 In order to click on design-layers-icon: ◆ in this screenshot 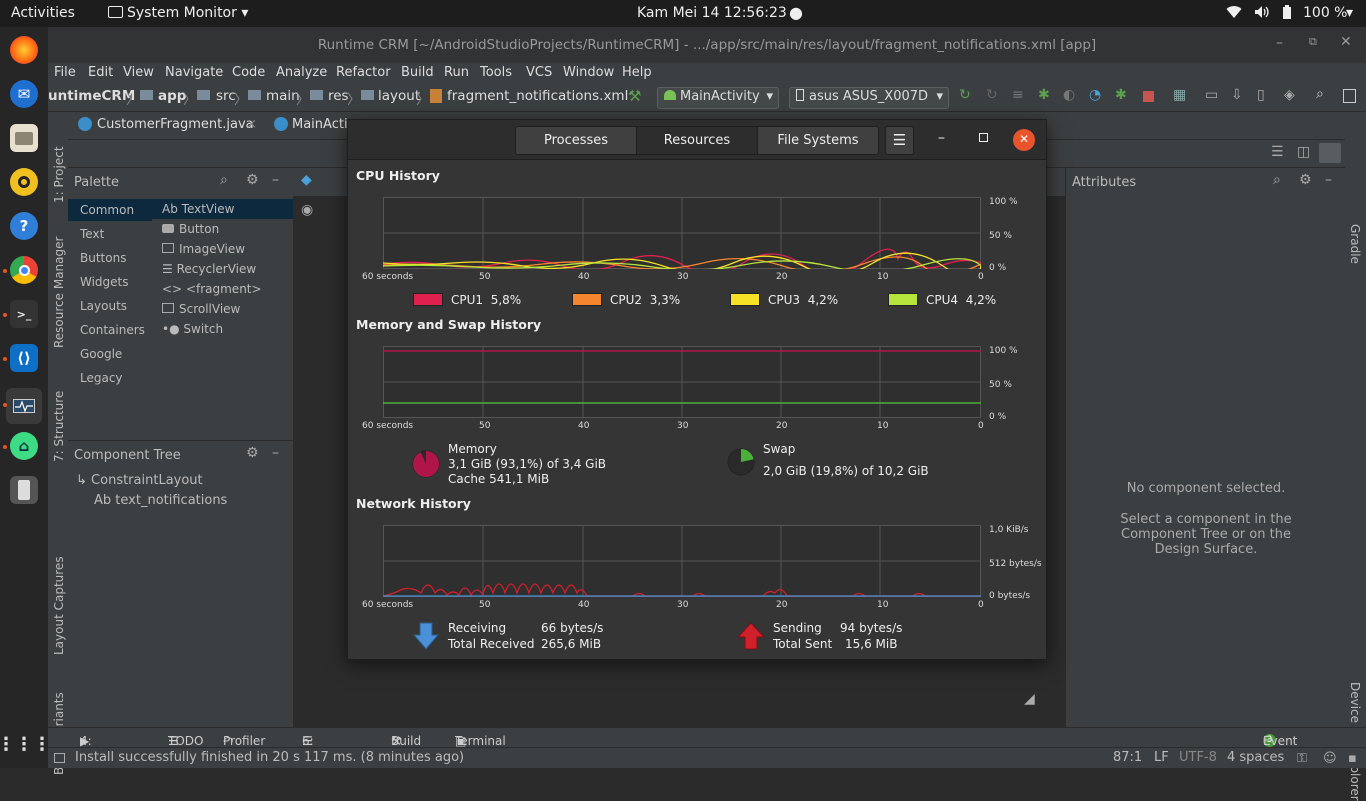, I will do `click(306, 180)`.